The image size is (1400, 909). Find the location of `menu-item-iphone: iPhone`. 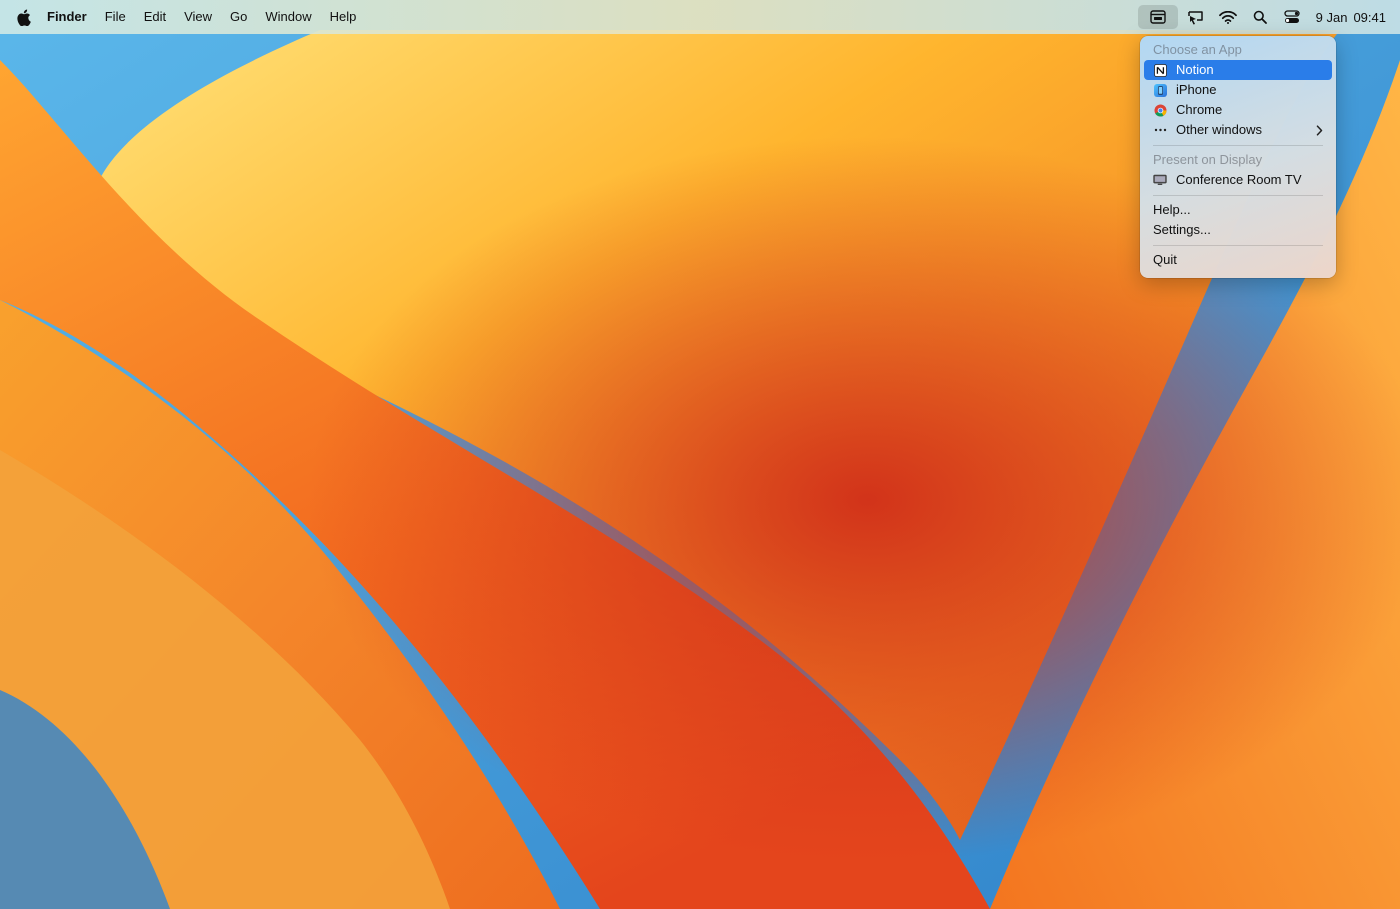

menu-item-iphone: iPhone is located at coordinates (1238, 90).